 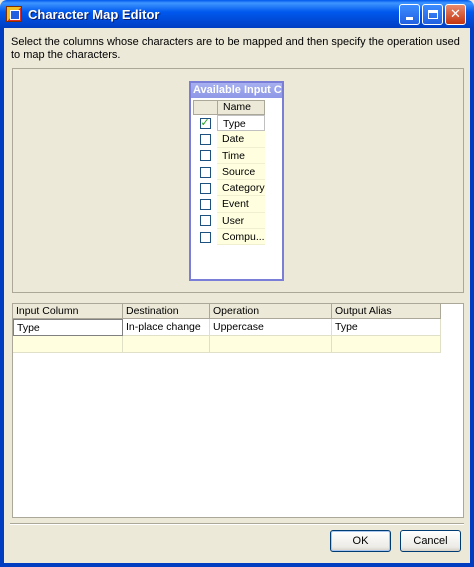 What do you see at coordinates (68, 344) in the screenshot?
I see `new-input-column-cell` at bounding box center [68, 344].